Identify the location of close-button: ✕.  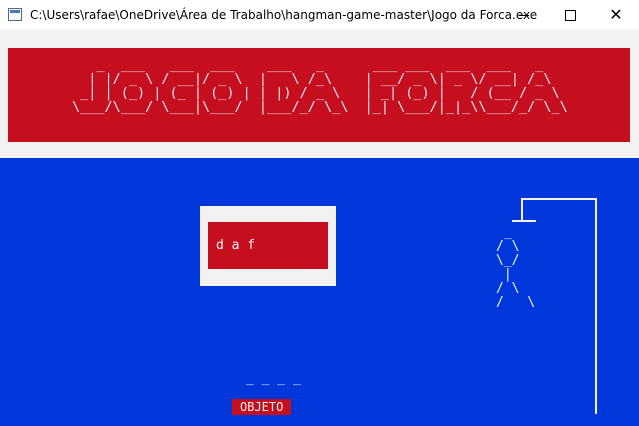
(616, 15).